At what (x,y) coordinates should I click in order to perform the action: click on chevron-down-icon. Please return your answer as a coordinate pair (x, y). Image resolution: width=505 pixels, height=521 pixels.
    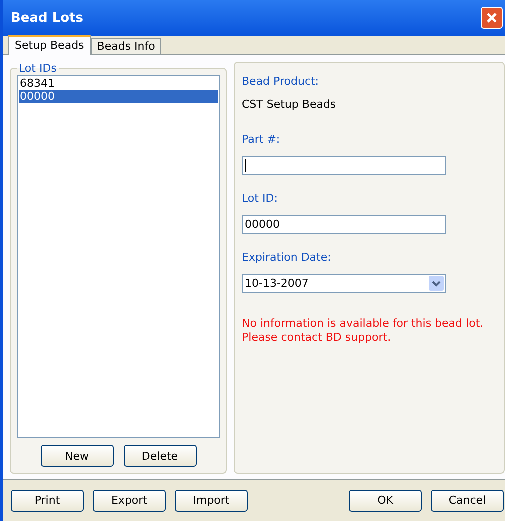
    Looking at the image, I should click on (436, 283).